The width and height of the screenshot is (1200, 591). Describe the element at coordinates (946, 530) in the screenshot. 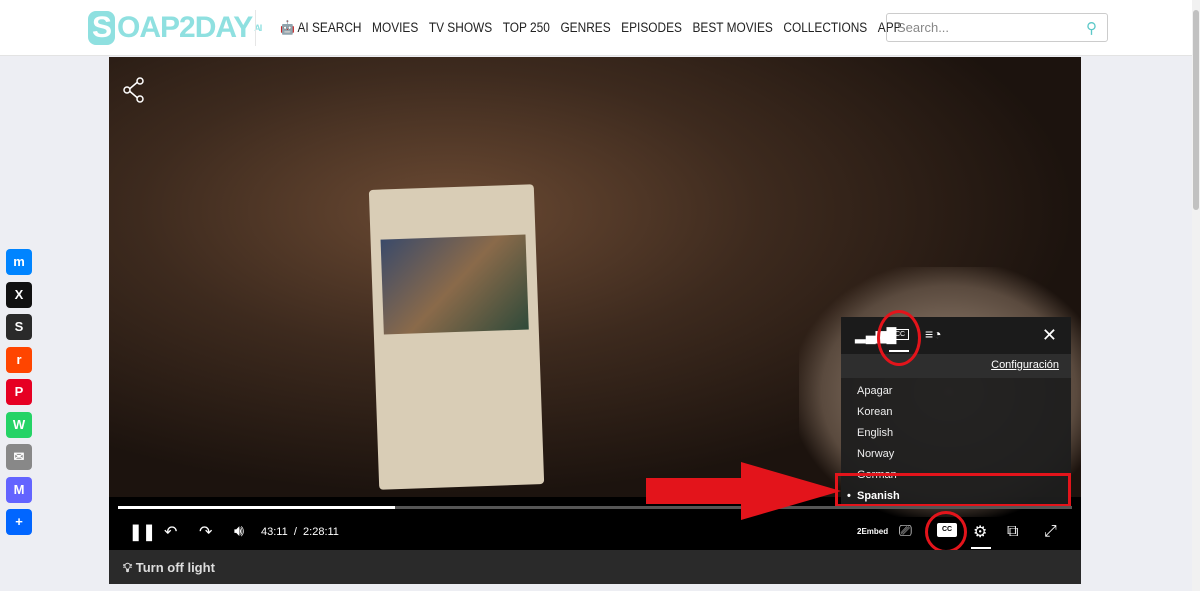

I see `highlight-cc-button` at that location.